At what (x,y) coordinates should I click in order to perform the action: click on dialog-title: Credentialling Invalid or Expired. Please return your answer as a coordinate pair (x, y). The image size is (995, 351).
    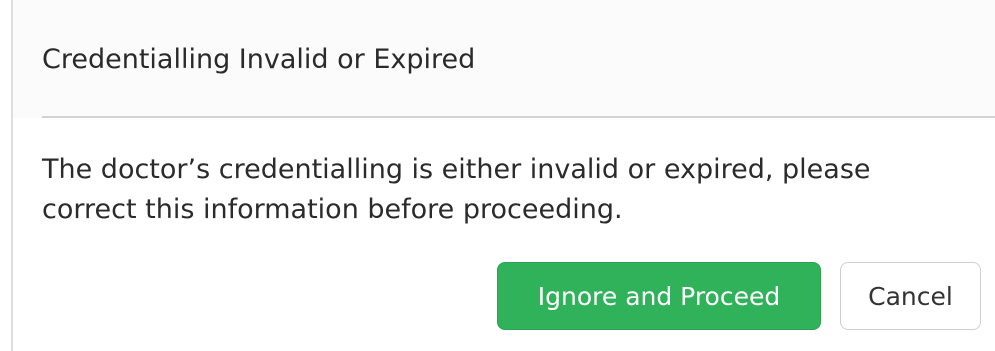
    Looking at the image, I should click on (259, 59).